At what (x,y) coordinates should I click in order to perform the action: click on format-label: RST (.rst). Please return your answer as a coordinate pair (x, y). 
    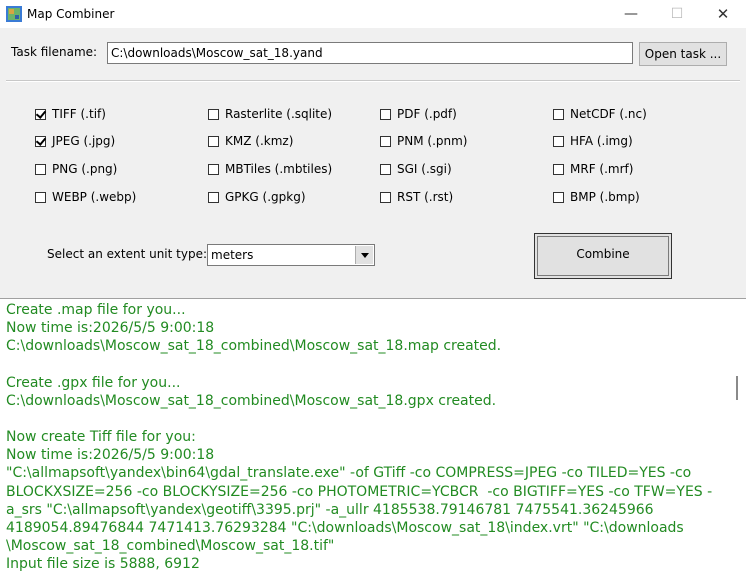
    Looking at the image, I should click on (425, 197).